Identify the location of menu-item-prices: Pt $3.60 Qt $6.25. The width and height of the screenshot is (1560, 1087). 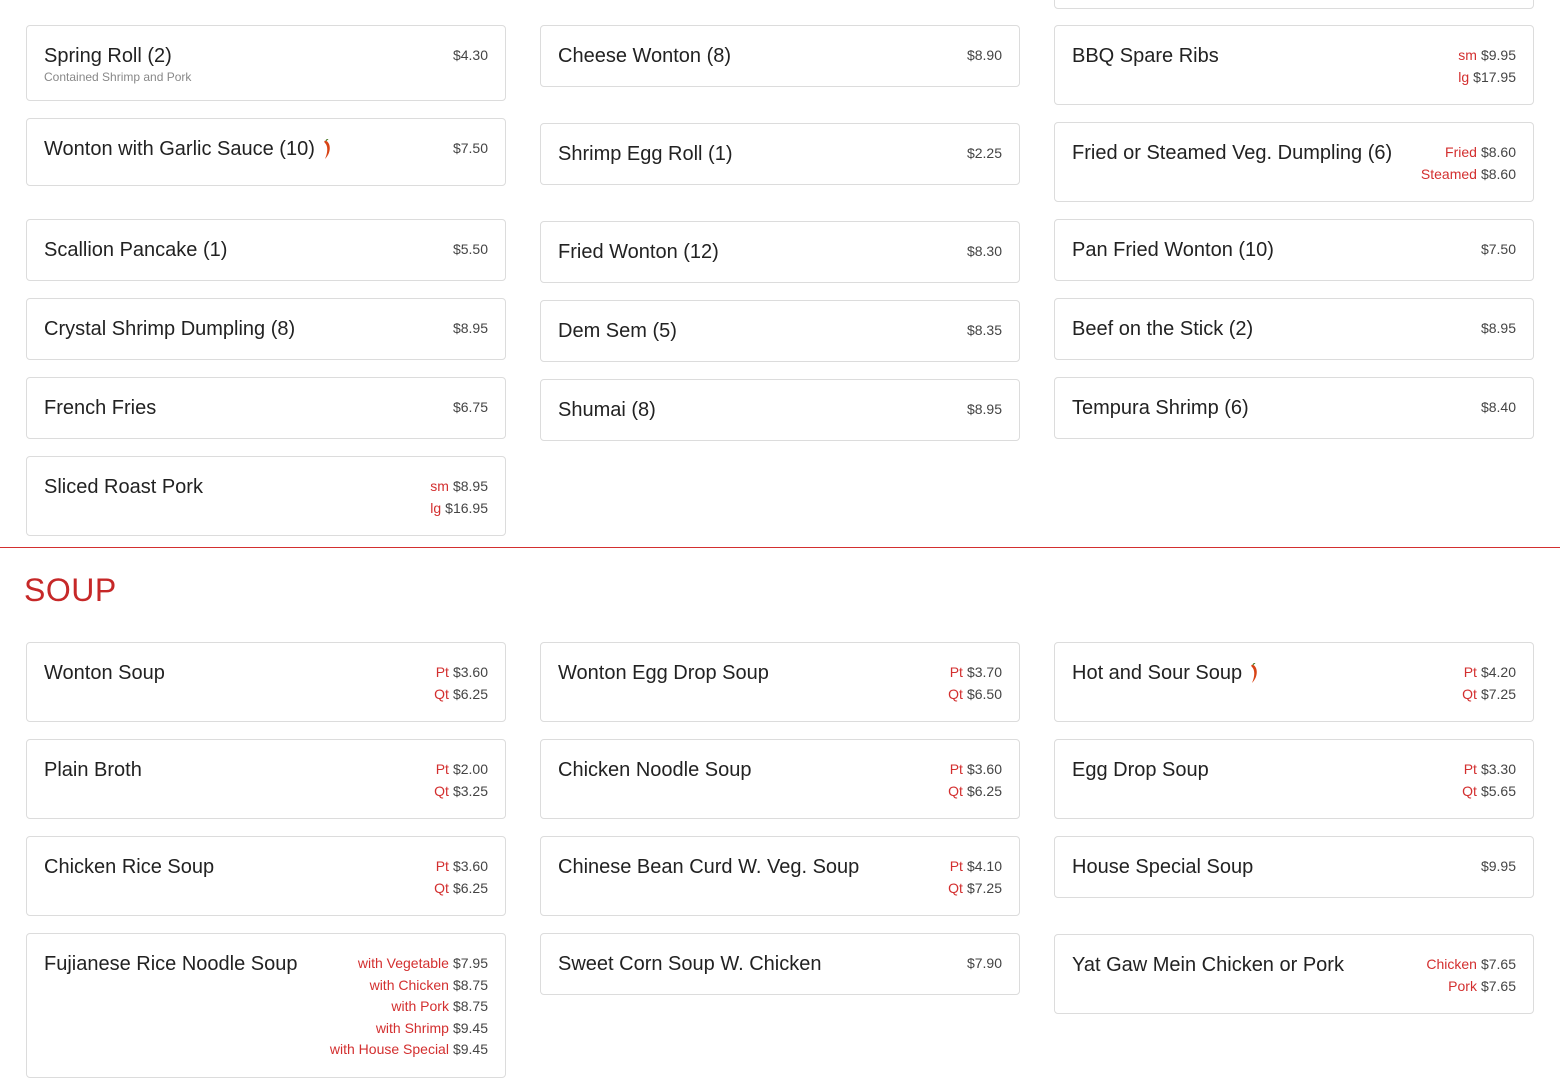
(461, 876).